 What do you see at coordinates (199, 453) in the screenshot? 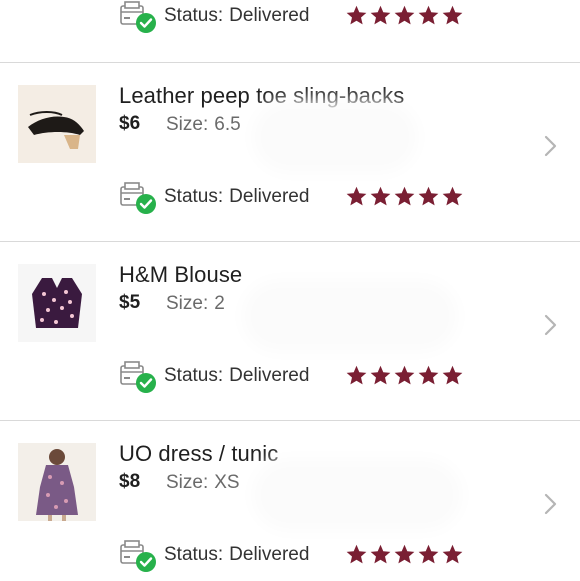
I see `item-title: UO dress / tunic` at bounding box center [199, 453].